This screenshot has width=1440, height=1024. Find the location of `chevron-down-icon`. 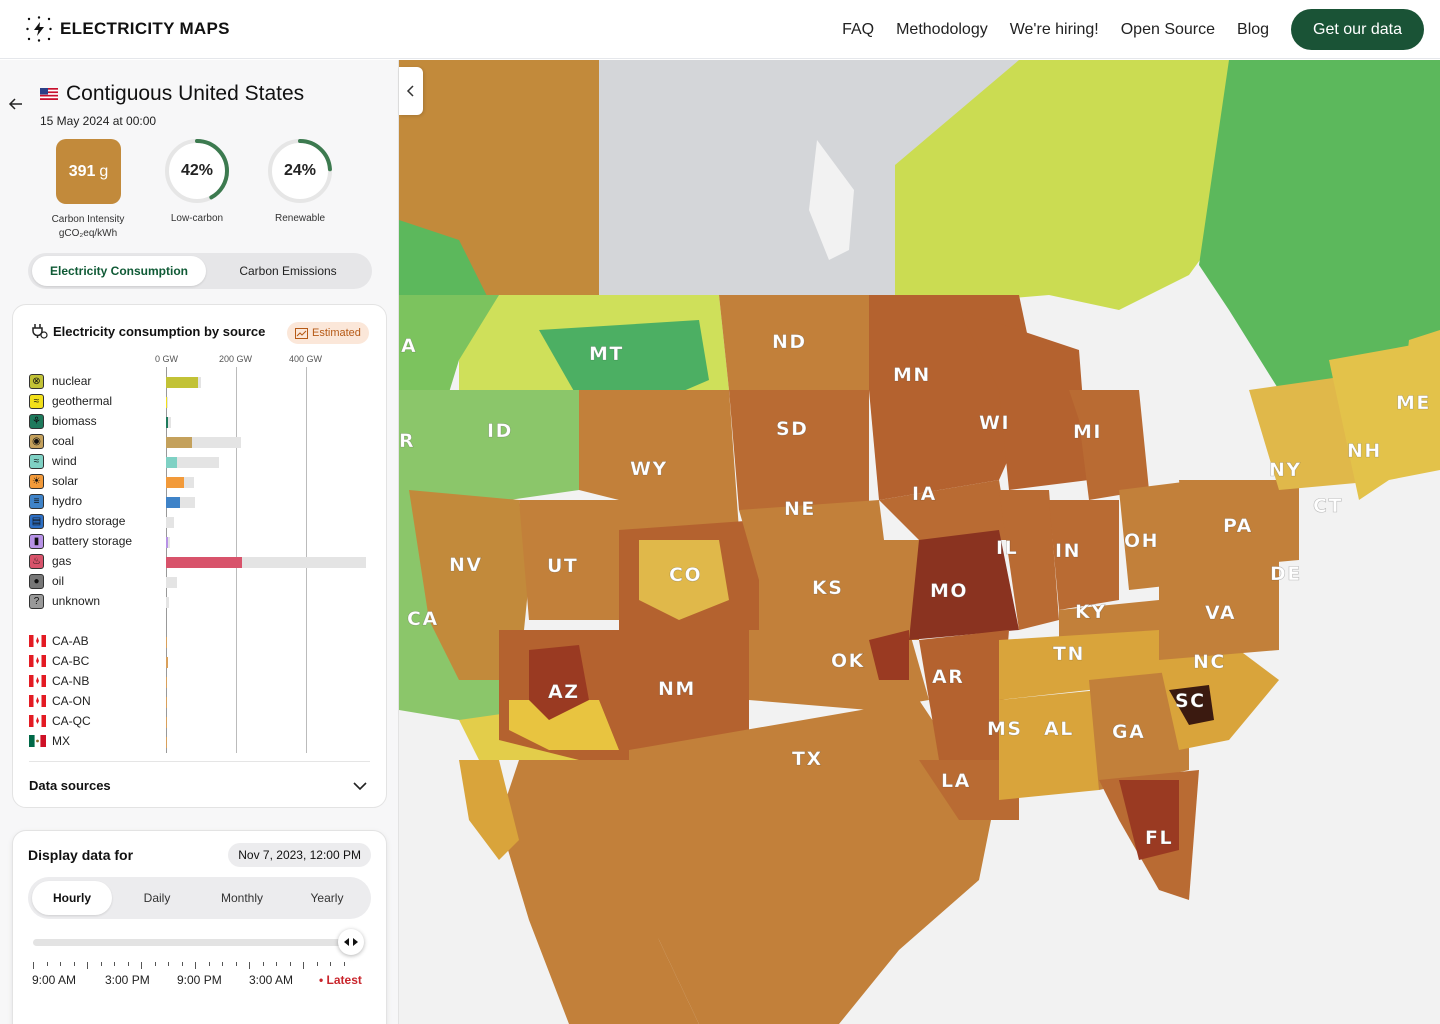

chevron-down-icon is located at coordinates (360, 786).